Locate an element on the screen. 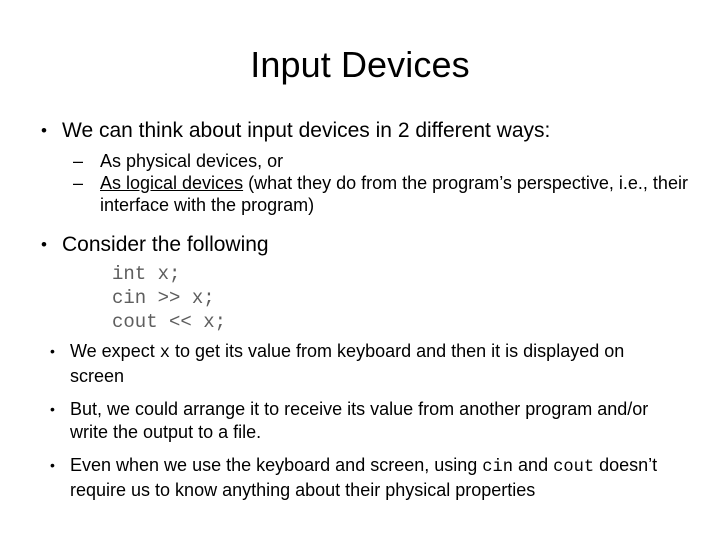  underlined-term: As logical devices is located at coordinates (172, 183).